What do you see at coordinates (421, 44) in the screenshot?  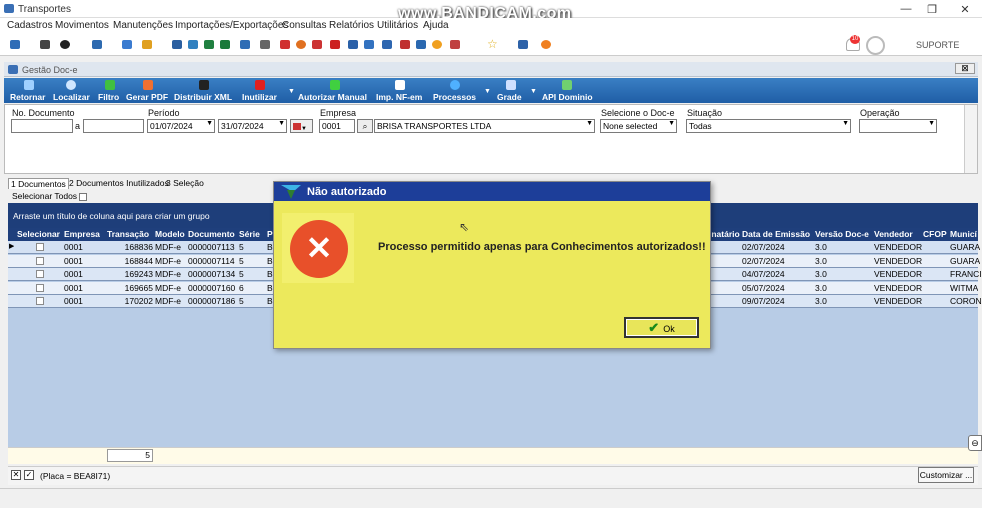 I see `form-icon` at bounding box center [421, 44].